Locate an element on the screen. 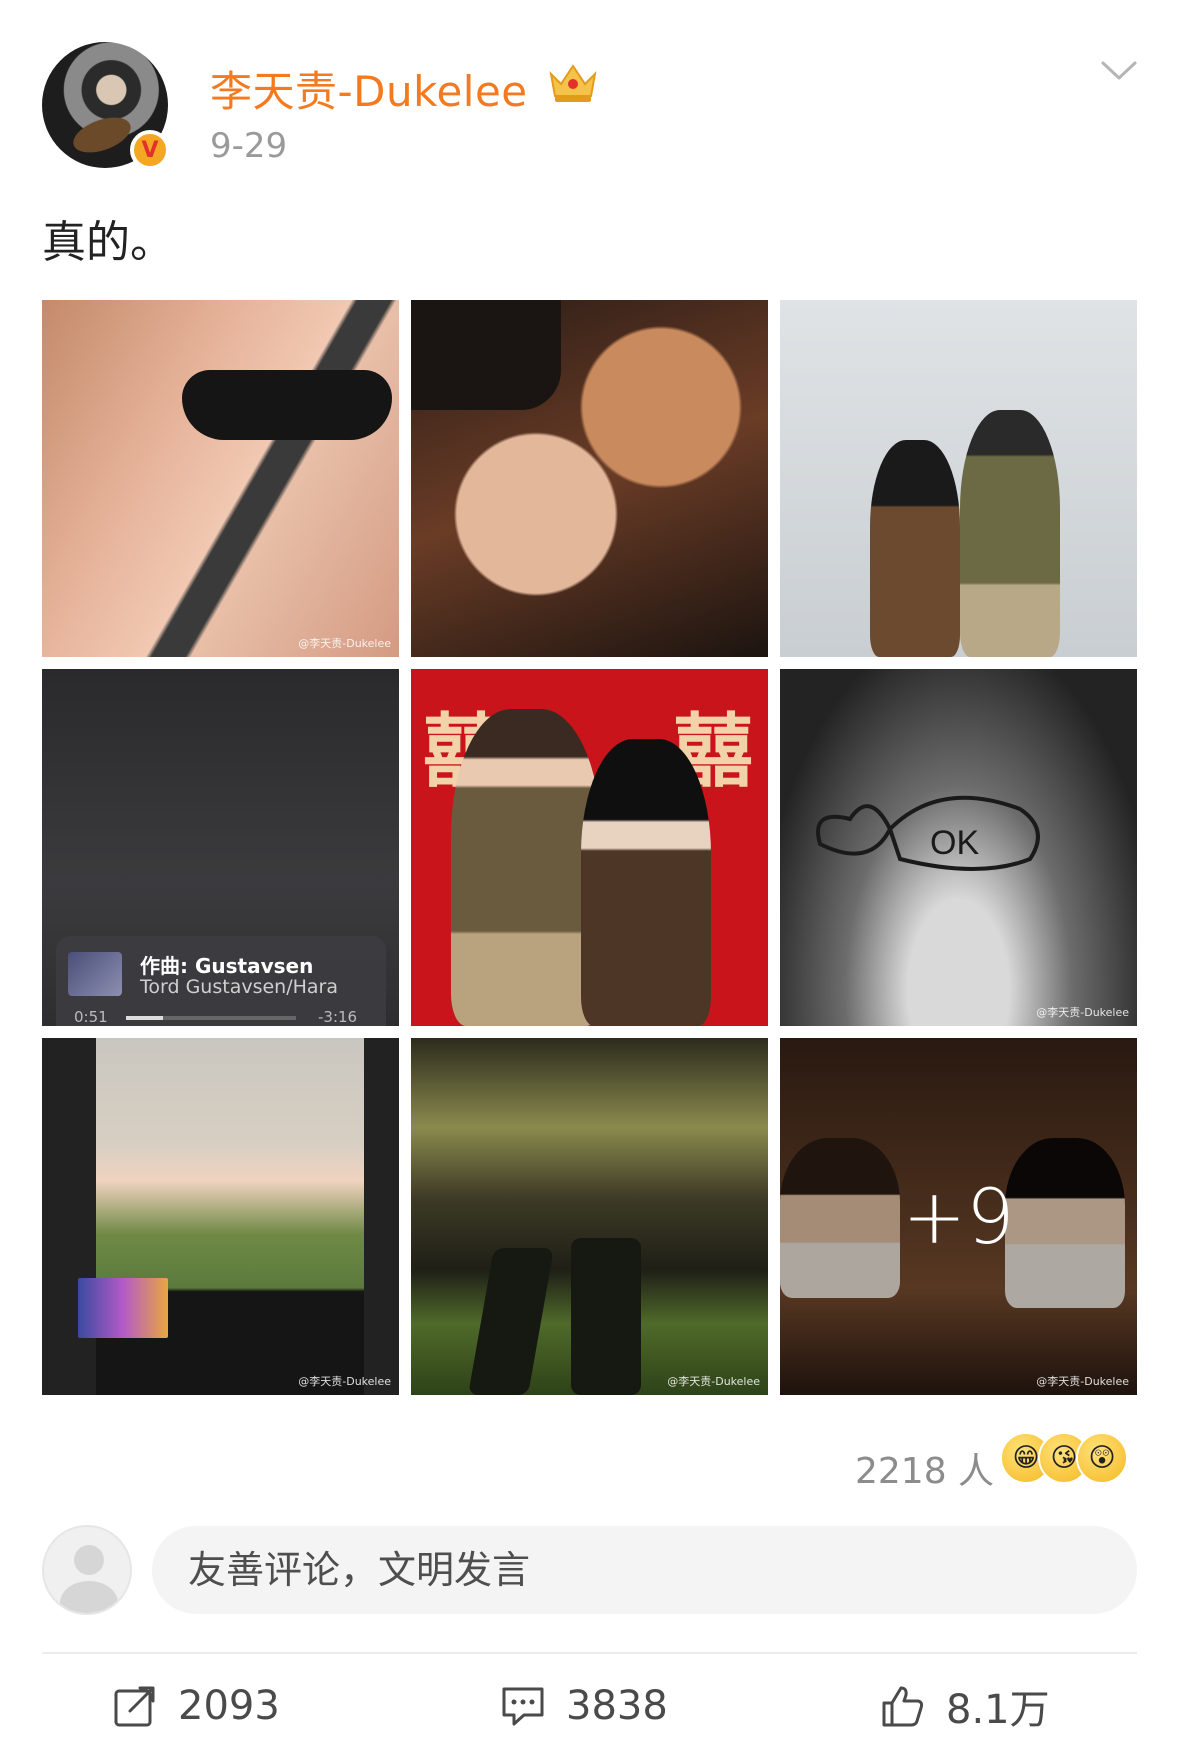 This screenshot has height=1760, width=1179. surprised-icon: 😲 is located at coordinates (1102, 1458).